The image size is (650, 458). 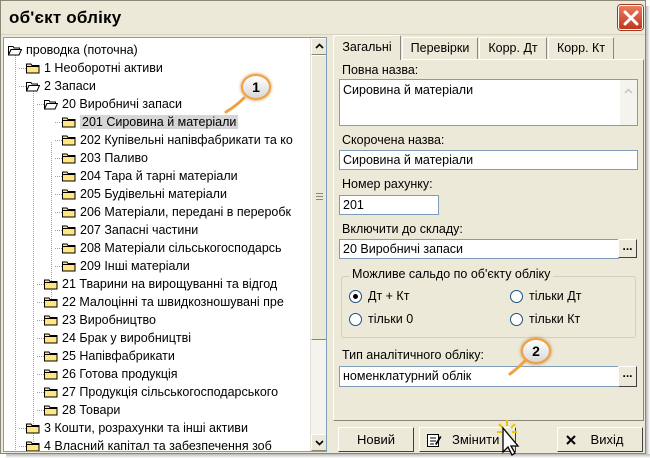 I want to click on scroll-up-button, so click(x=318, y=46).